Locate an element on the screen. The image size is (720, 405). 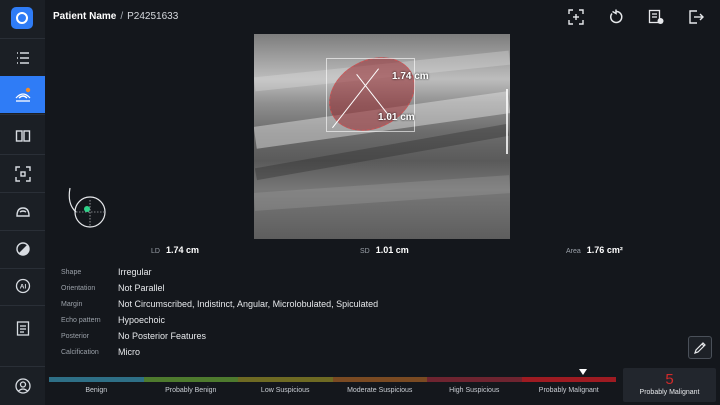
descriptor-row-echo-pattern: Echo pattern Hypoechoic is located at coordinates (113, 320).